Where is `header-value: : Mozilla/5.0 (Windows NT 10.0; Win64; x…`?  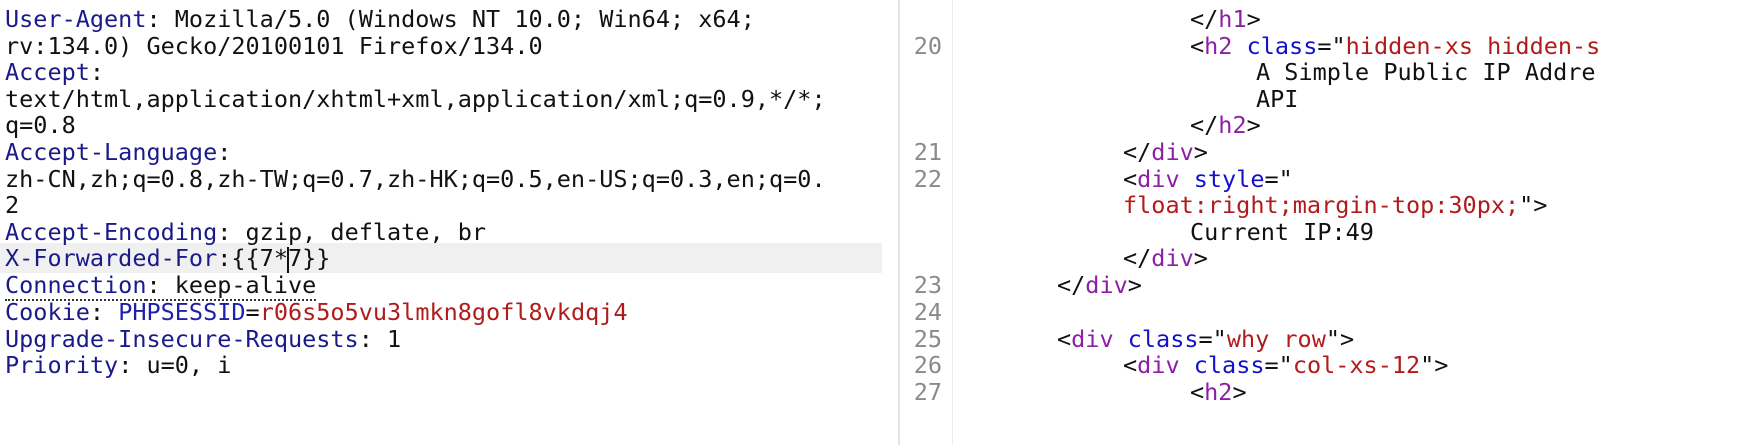 header-value: : Mozilla/5.0 (Windows NT 10.0; Win64; x… is located at coordinates (450, 19).